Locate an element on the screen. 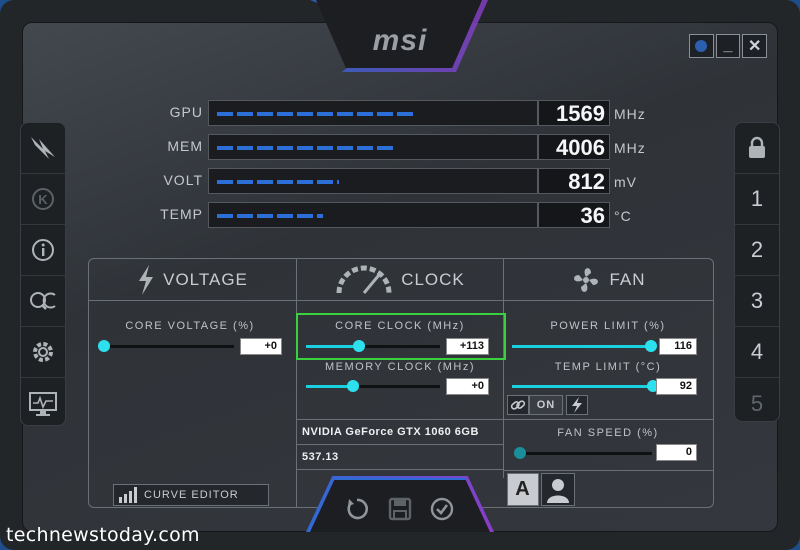  profile-4-button: 4 is located at coordinates (757, 352).